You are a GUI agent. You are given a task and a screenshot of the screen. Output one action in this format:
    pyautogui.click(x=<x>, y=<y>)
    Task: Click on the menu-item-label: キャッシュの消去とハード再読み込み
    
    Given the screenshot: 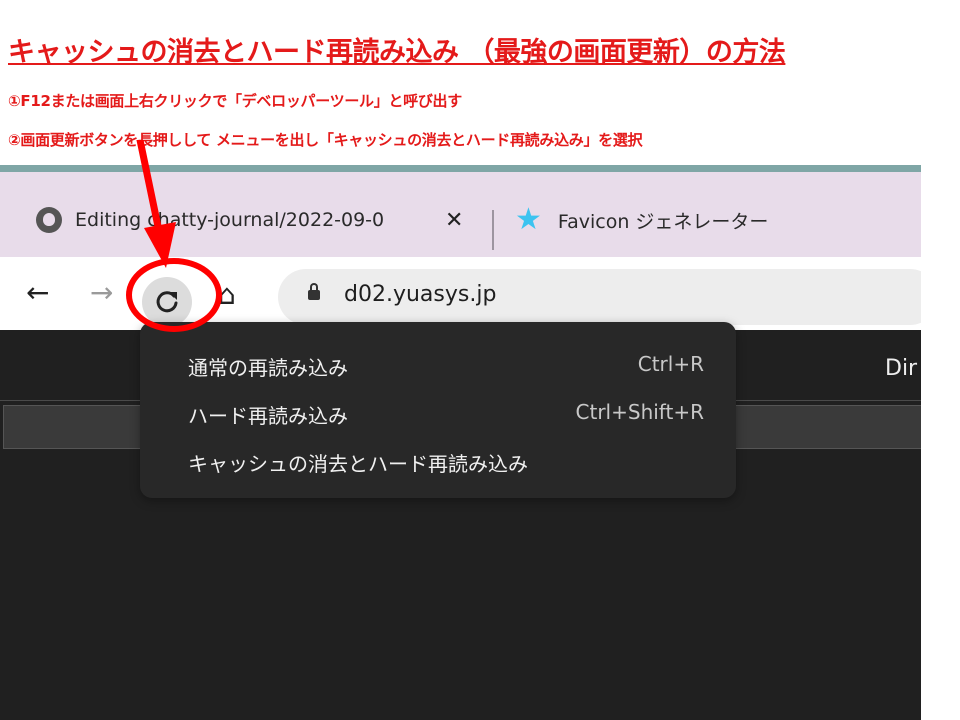 What is the action you would take?
    pyautogui.click(x=358, y=464)
    